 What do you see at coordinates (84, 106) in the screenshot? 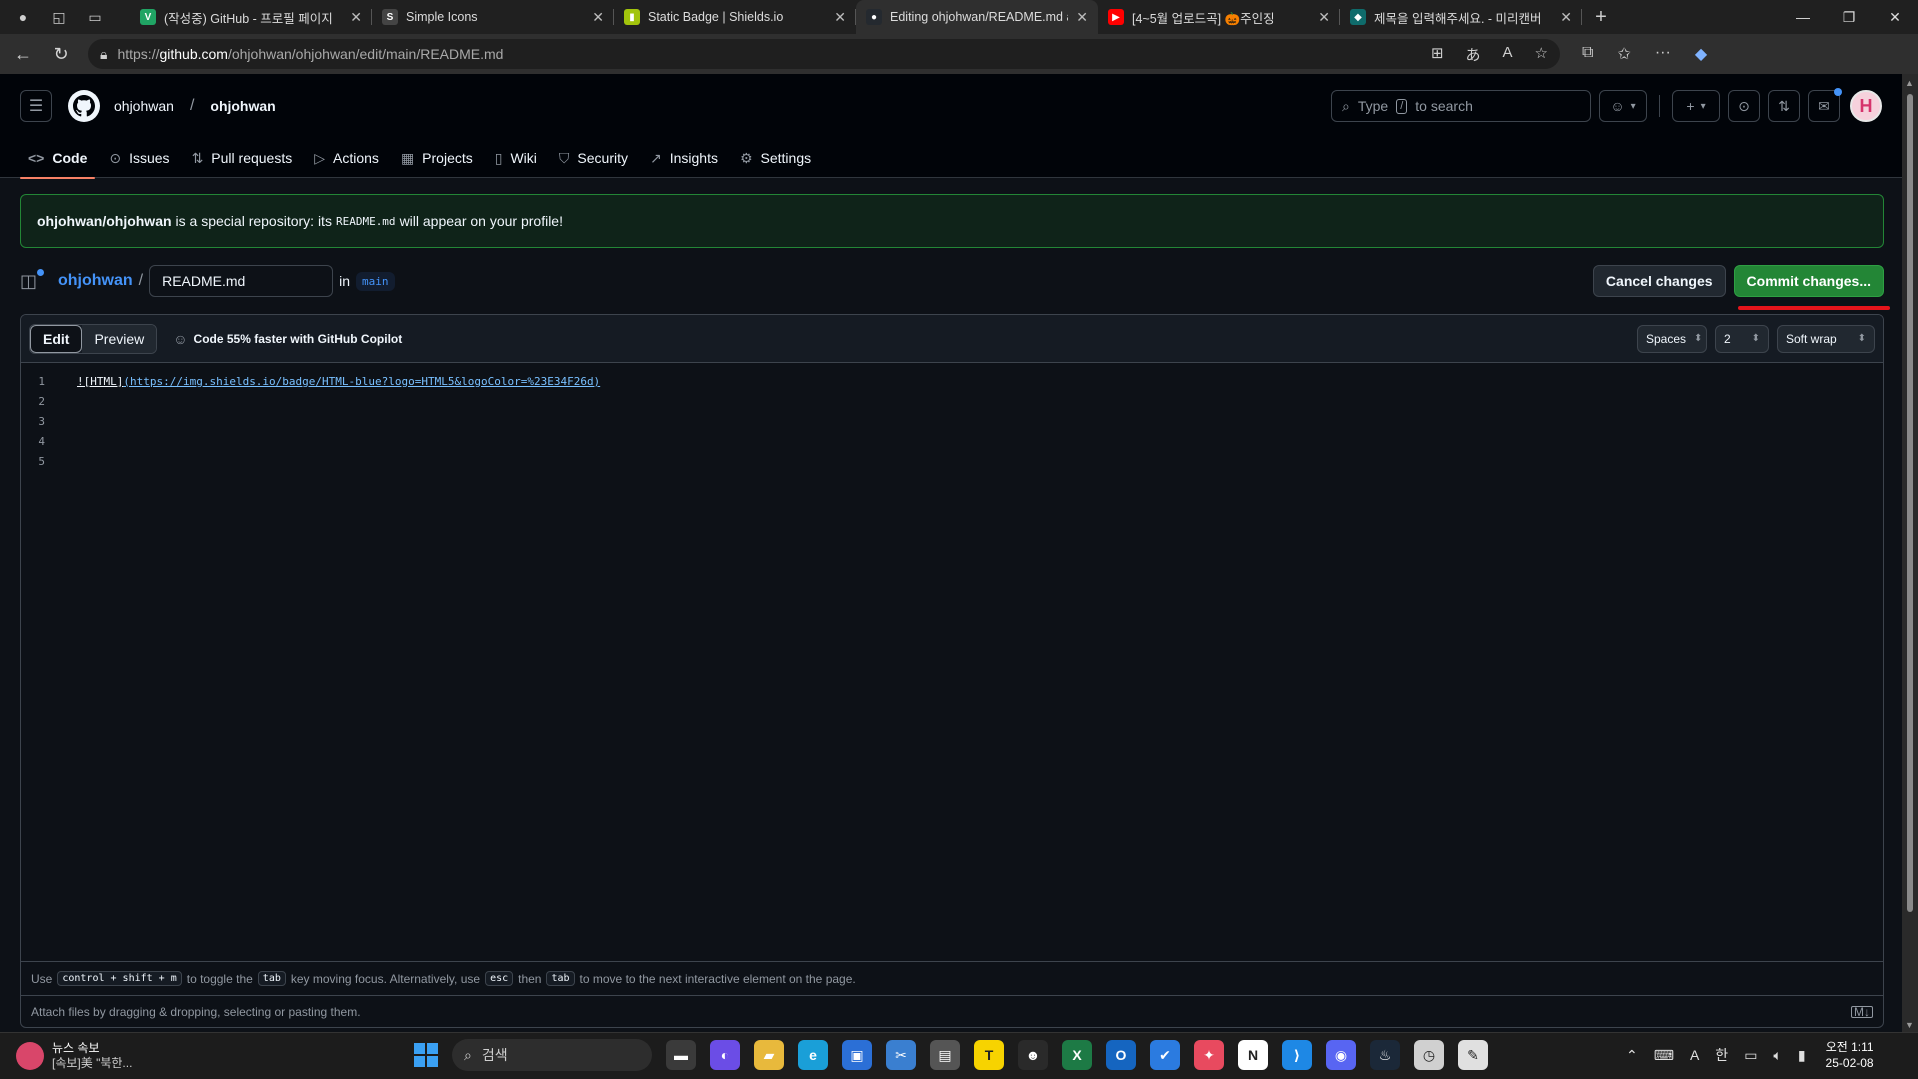
I see `github-logo-icon` at bounding box center [84, 106].